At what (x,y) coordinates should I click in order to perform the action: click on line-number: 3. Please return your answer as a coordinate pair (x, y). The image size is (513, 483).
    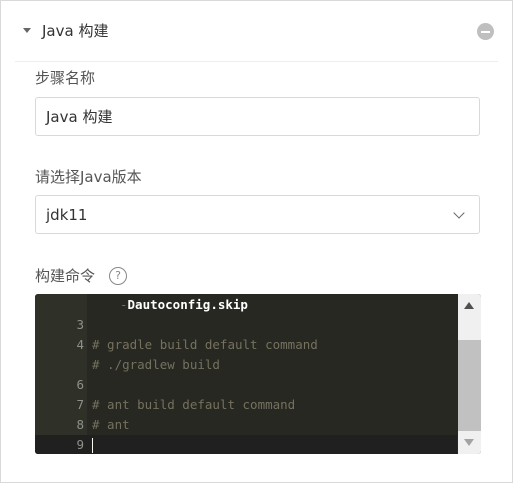
    Looking at the image, I should click on (80, 324).